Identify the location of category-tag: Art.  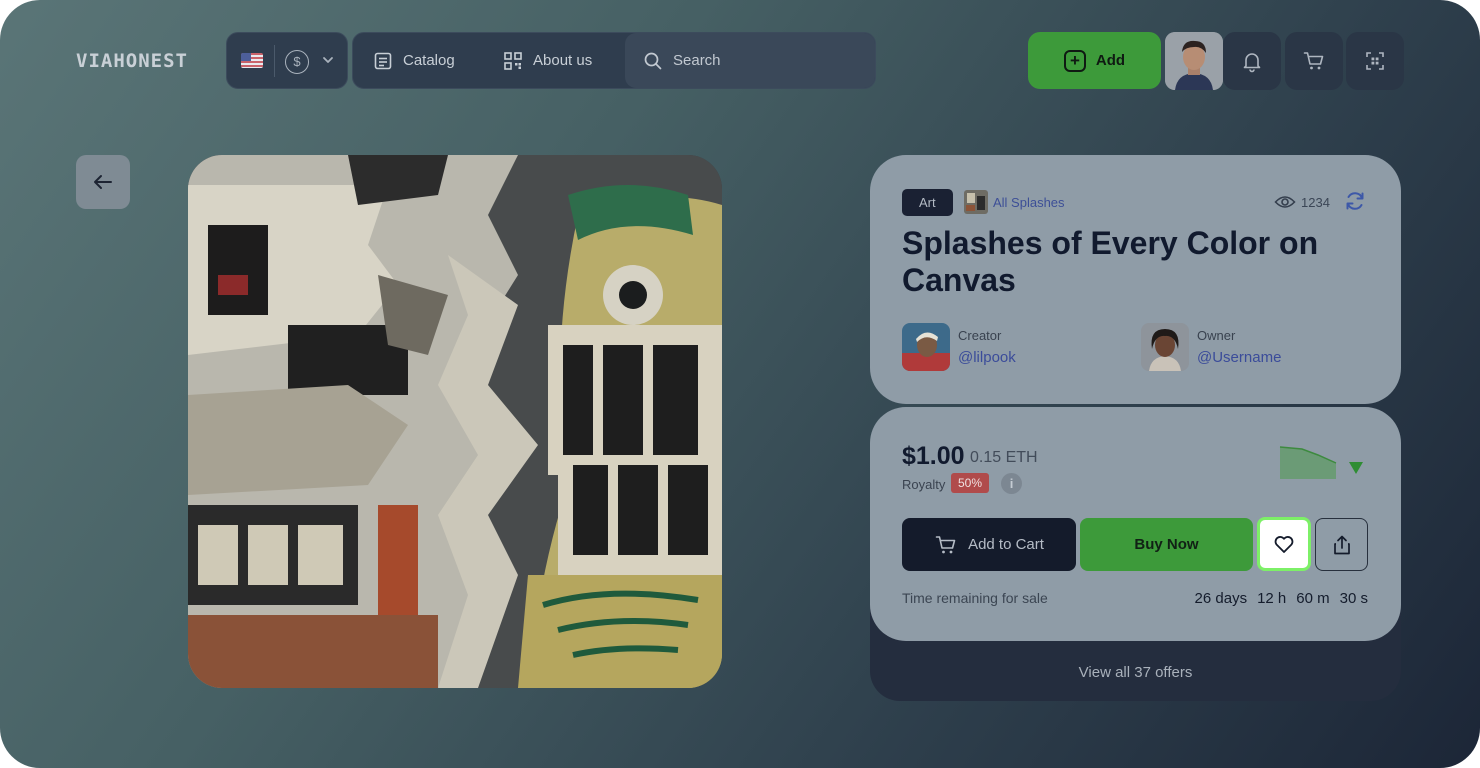
(927, 202).